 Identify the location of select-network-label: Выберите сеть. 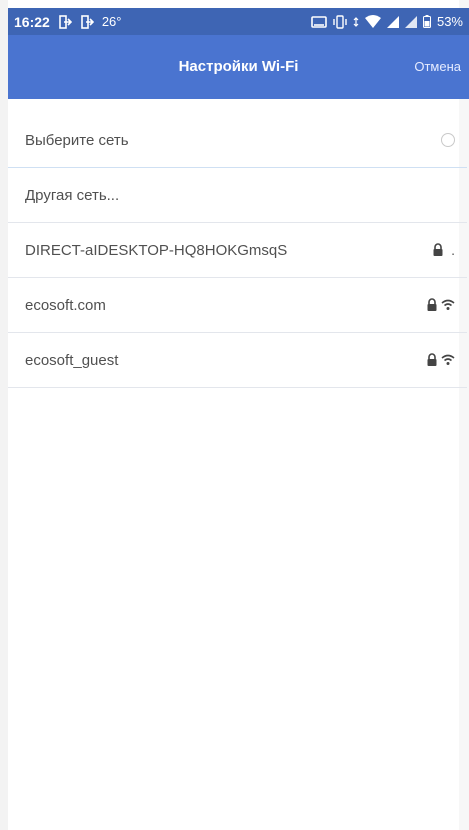
(77, 140).